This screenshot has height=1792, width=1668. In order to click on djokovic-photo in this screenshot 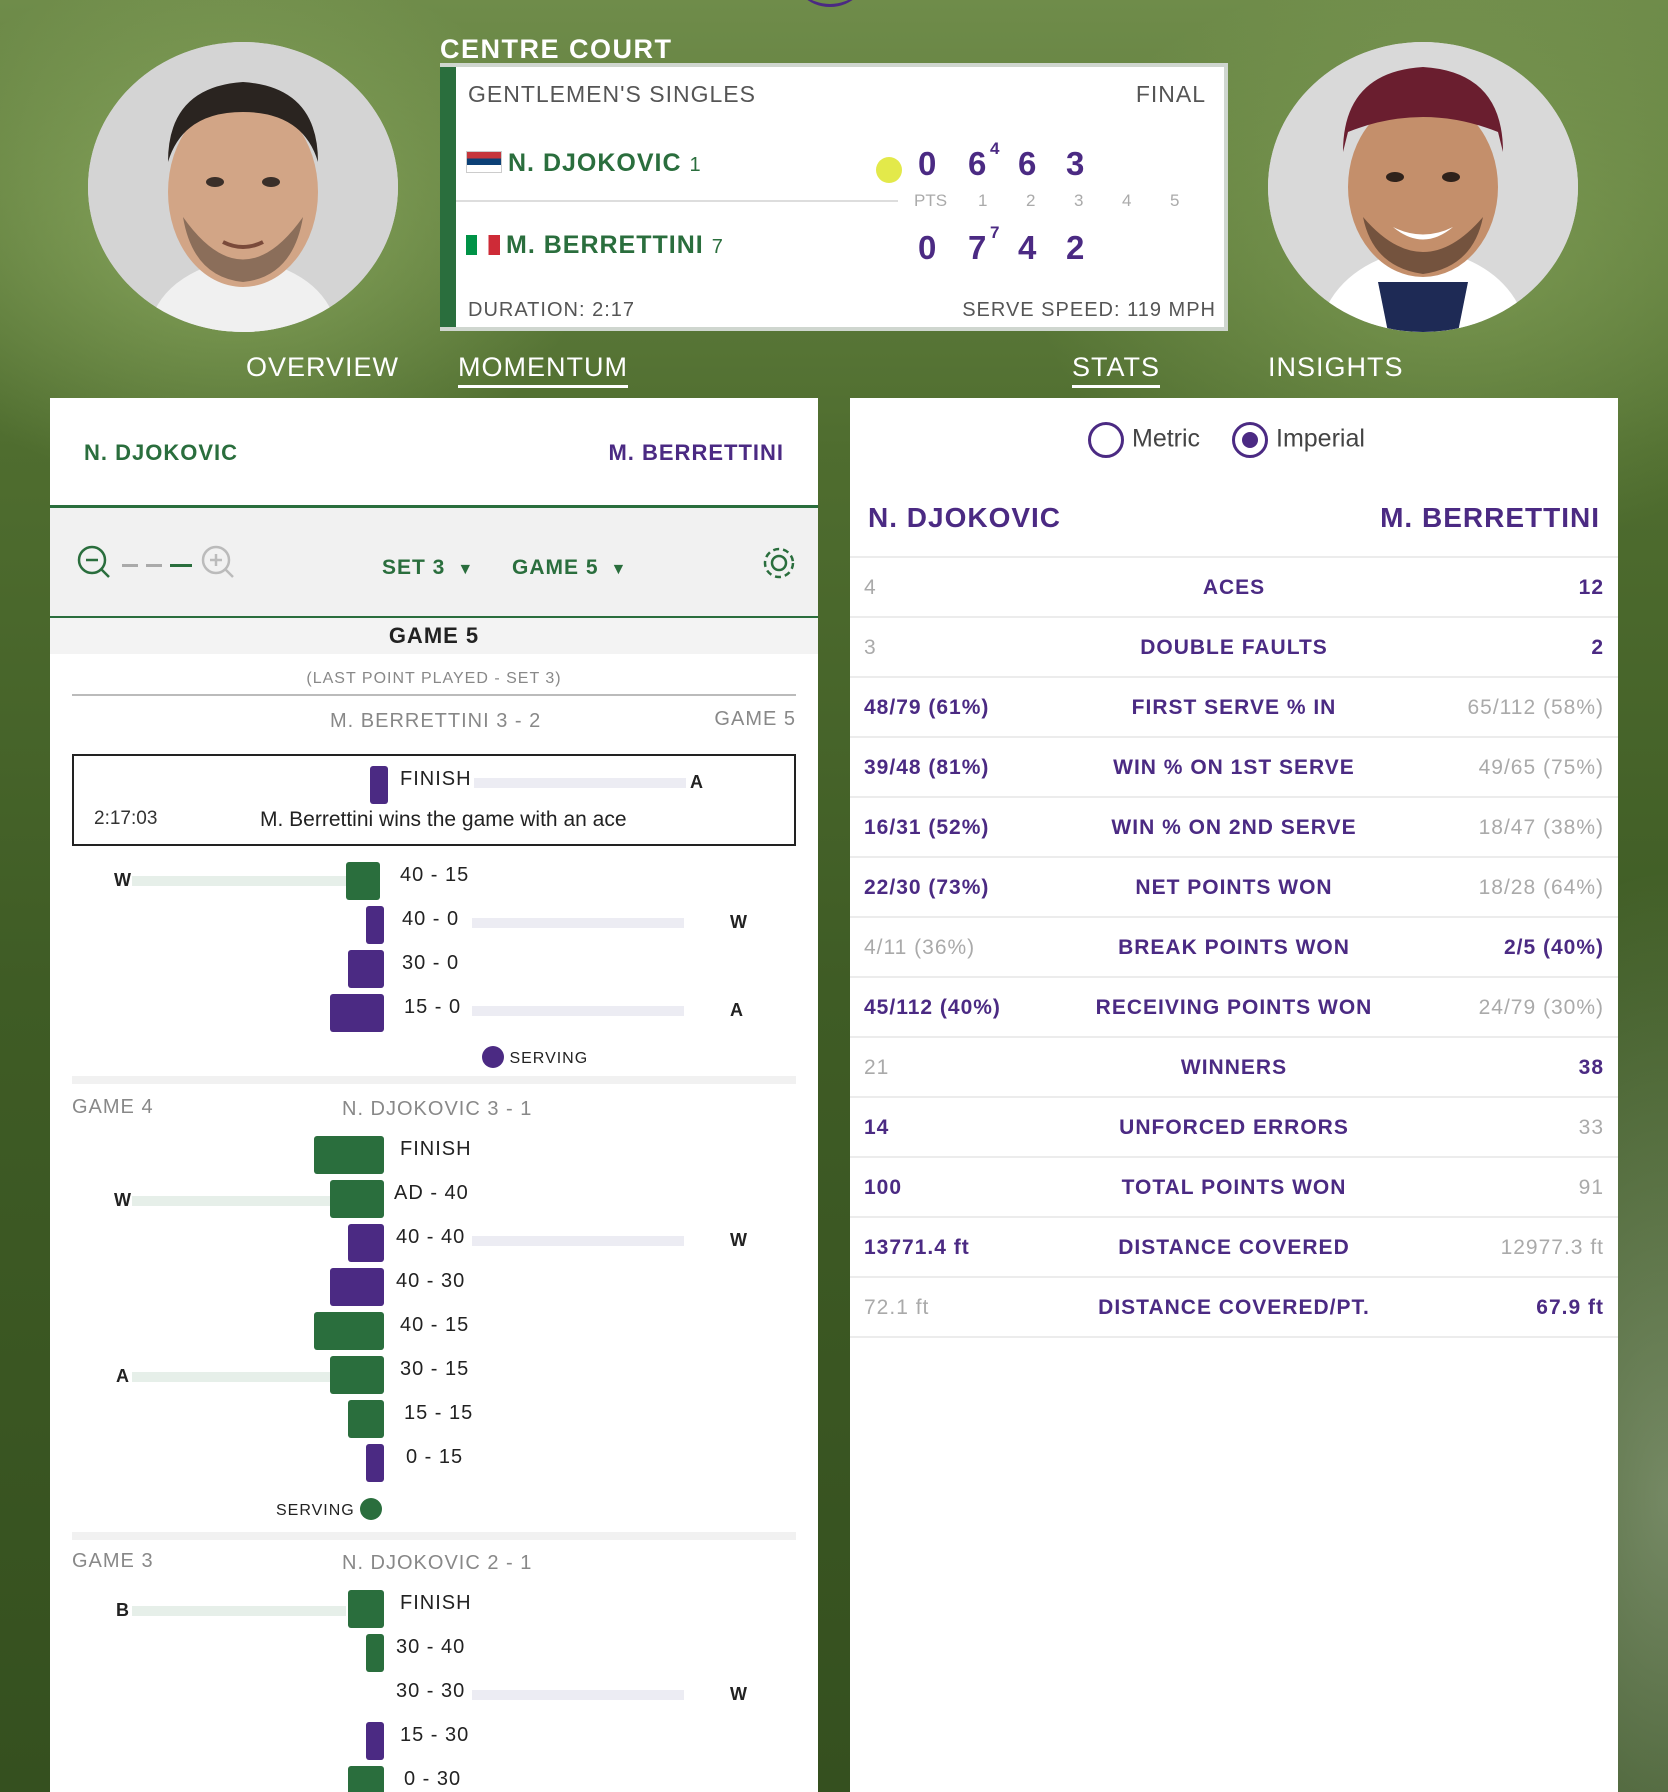, I will do `click(243, 187)`.